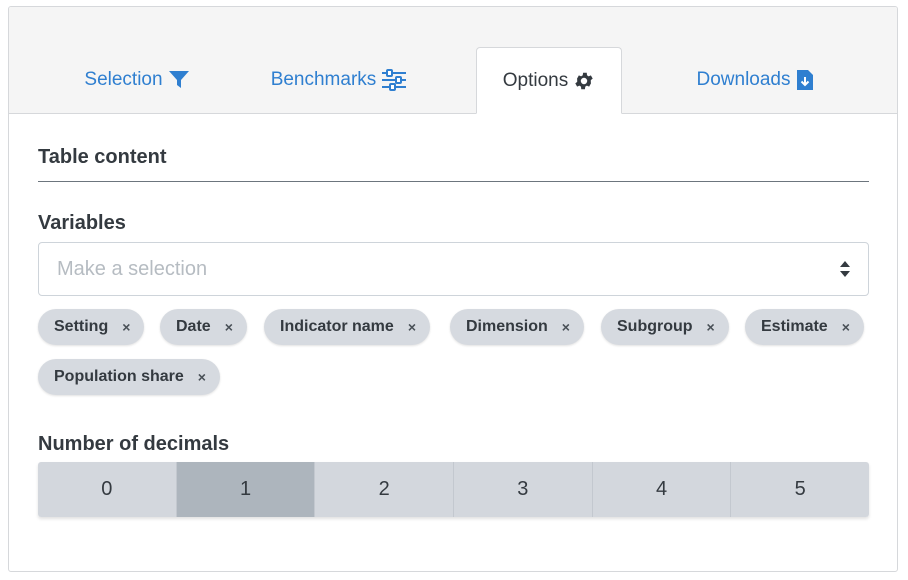 This screenshot has height=580, width=908. I want to click on table-content-heading: Table content, so click(102, 157).